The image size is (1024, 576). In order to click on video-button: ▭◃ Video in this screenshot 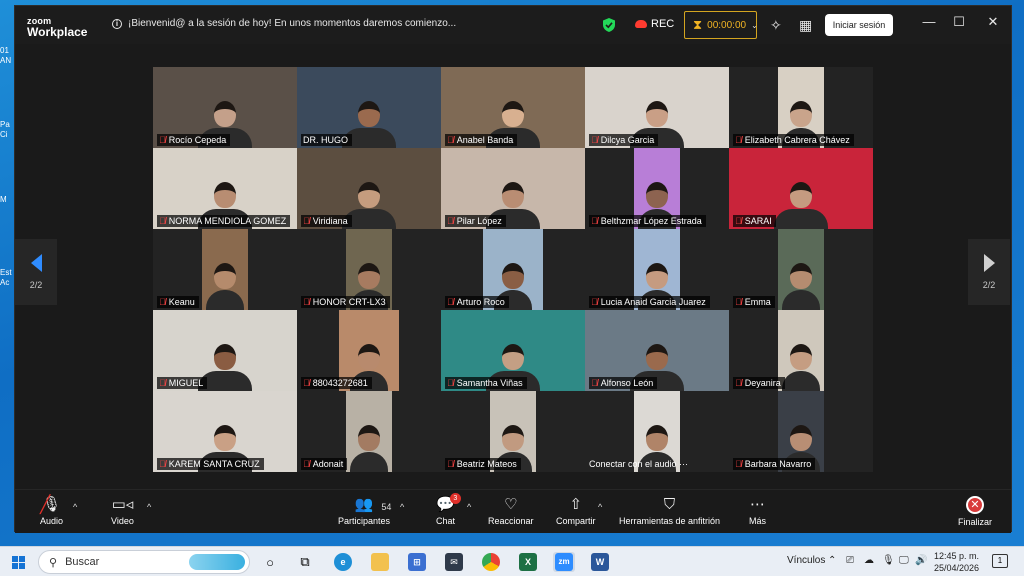, I will do `click(122, 510)`.